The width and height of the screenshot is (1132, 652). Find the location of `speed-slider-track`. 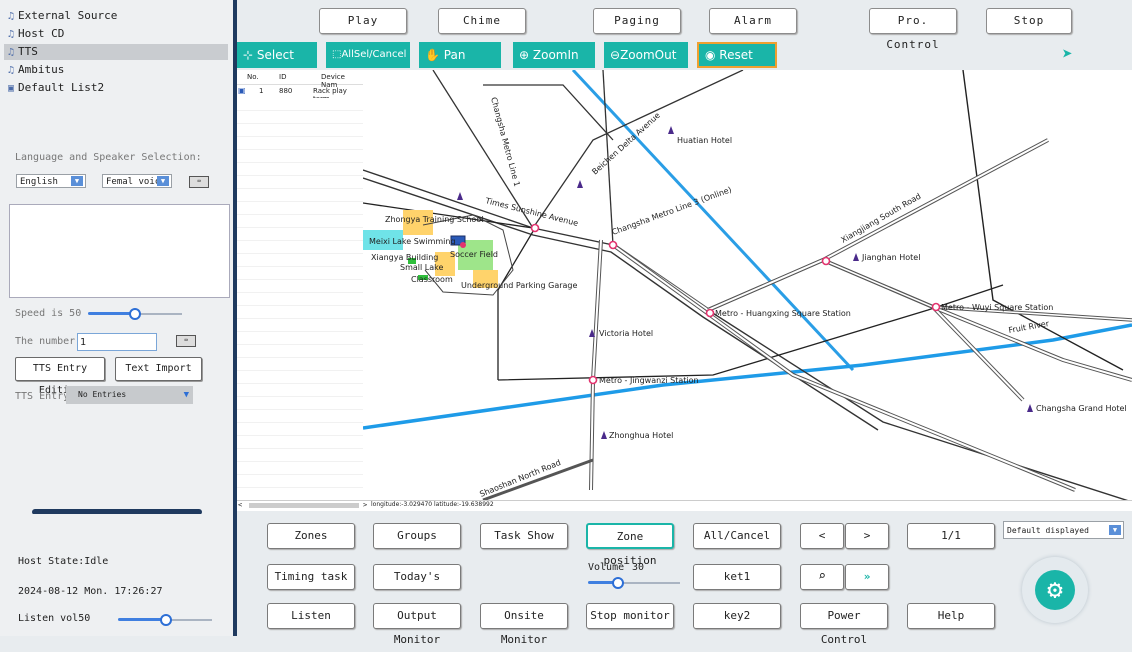

speed-slider-track is located at coordinates (158, 314).